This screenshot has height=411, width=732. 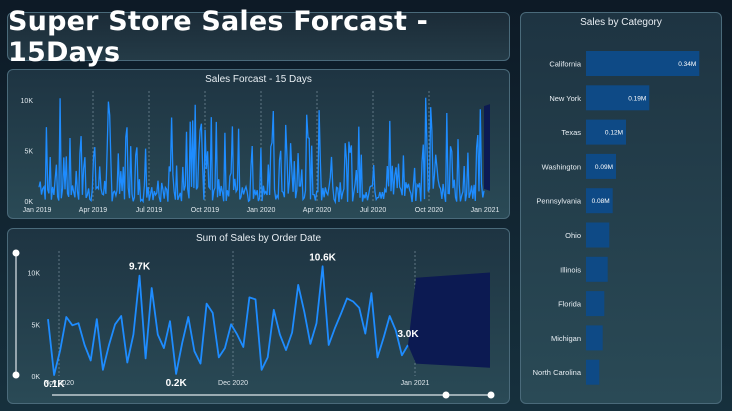 What do you see at coordinates (566, 338) in the screenshot?
I see `category-label: Michigan` at bounding box center [566, 338].